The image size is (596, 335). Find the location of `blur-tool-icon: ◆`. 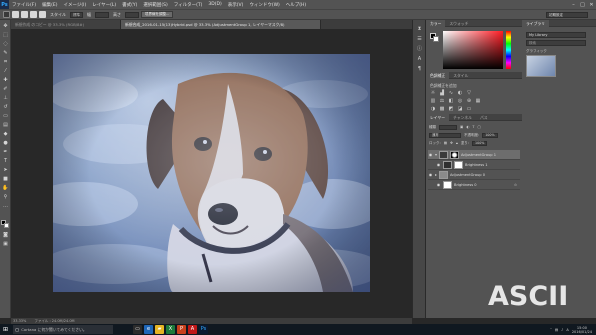

blur-tool-icon: ◆ is located at coordinates (5, 134).